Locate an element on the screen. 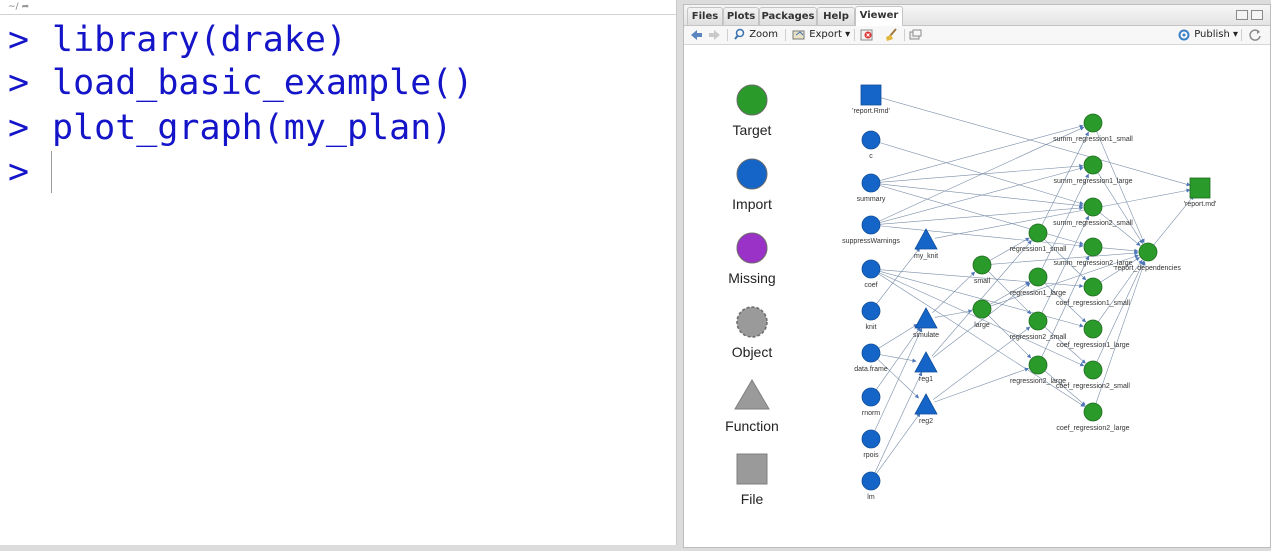 This screenshot has height=551, width=1271. tab-packages: Packages is located at coordinates (788, 16).